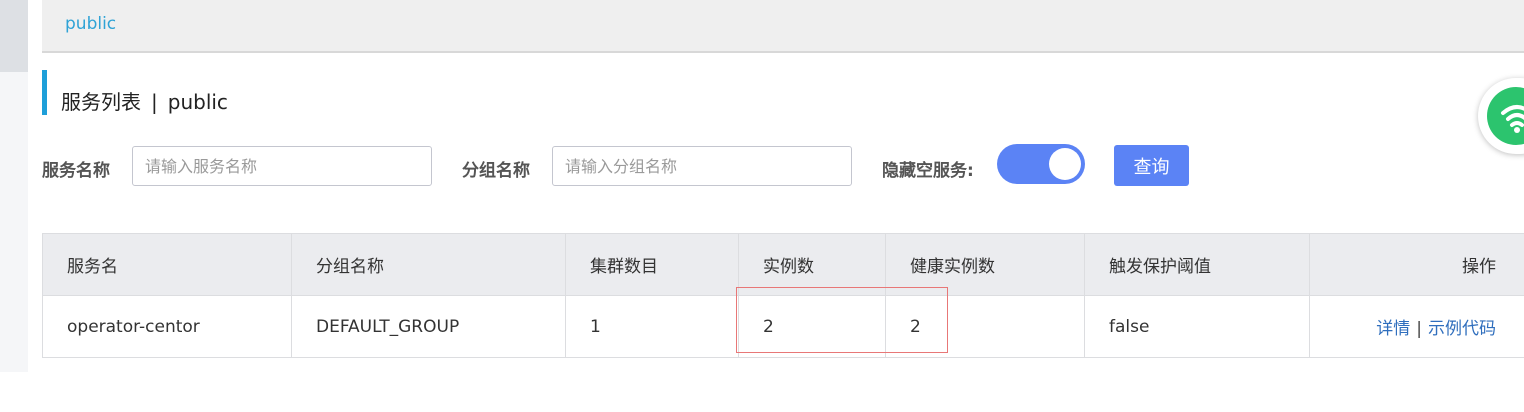  What do you see at coordinates (144, 100) in the screenshot?
I see `page-title: 服务列表 | public` at bounding box center [144, 100].